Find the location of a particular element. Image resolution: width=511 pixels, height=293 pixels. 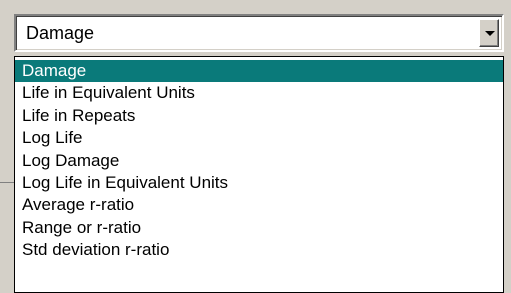

background-control-edge is located at coordinates (7, 179).